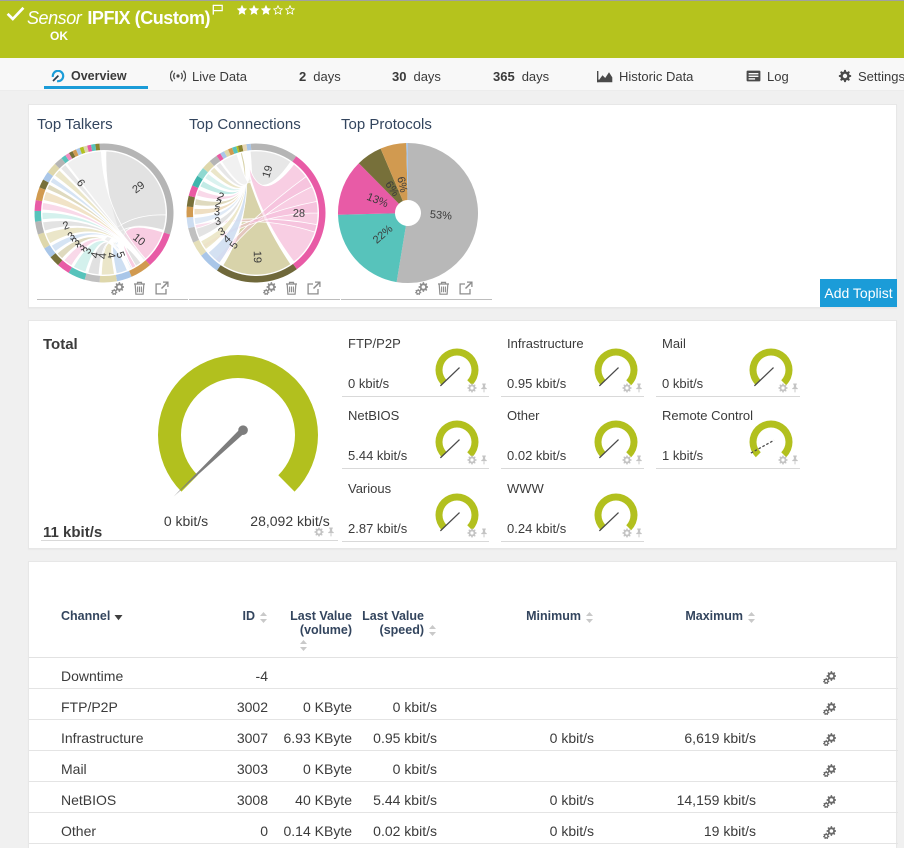  What do you see at coordinates (463, 766) in the screenshot?
I see `table-row-mail: Mail 3003 0 KByte 0 kbit/s` at bounding box center [463, 766].